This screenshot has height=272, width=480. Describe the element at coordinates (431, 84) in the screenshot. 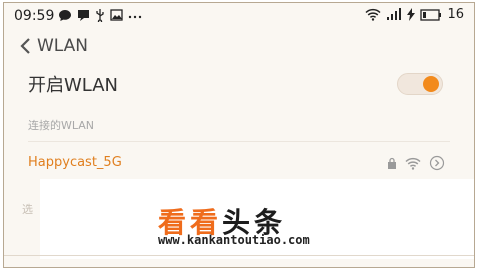

I see `toggle-knob` at that location.